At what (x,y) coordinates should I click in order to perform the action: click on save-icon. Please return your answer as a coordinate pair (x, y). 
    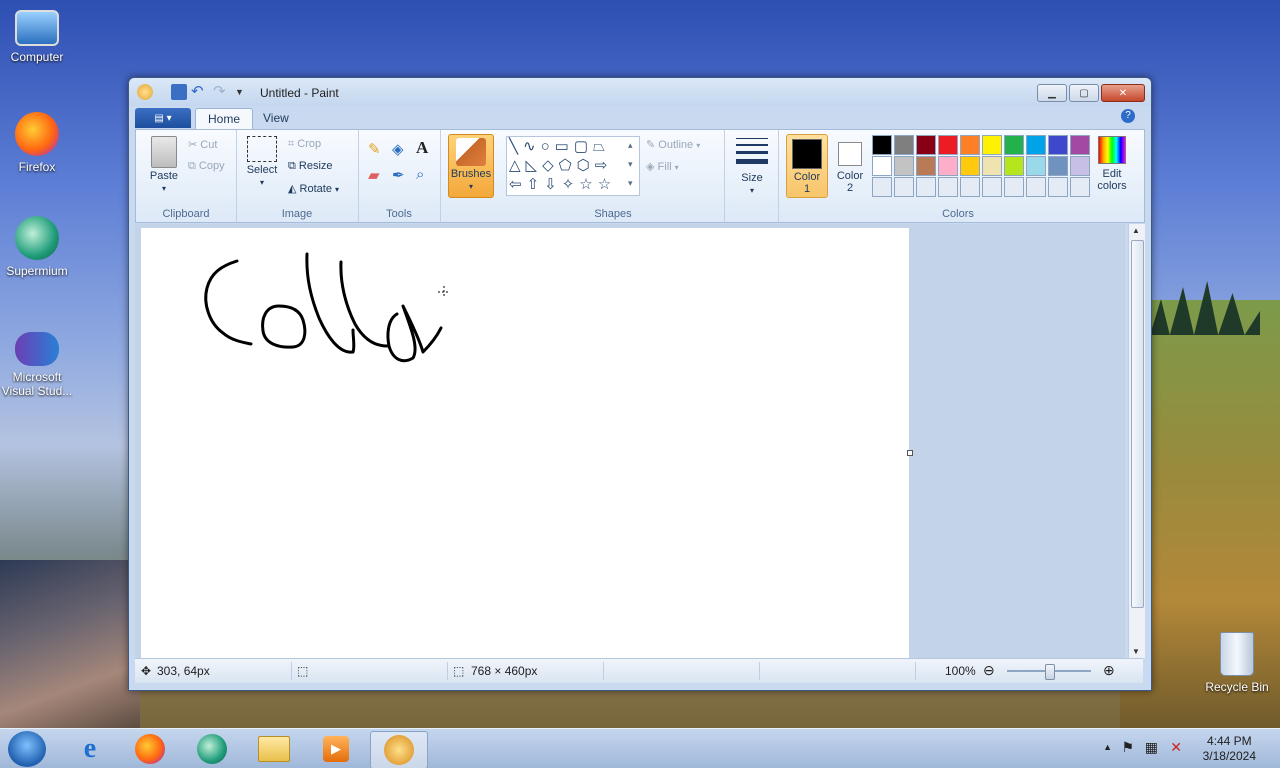
    Looking at the image, I should click on (179, 92).